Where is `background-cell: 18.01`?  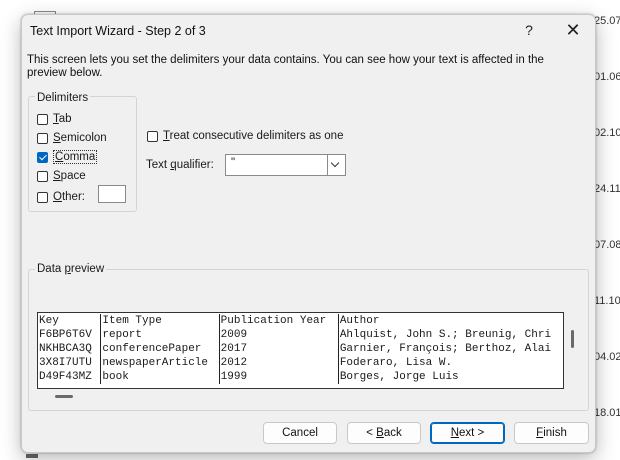 background-cell: 18.01 is located at coordinates (607, 413).